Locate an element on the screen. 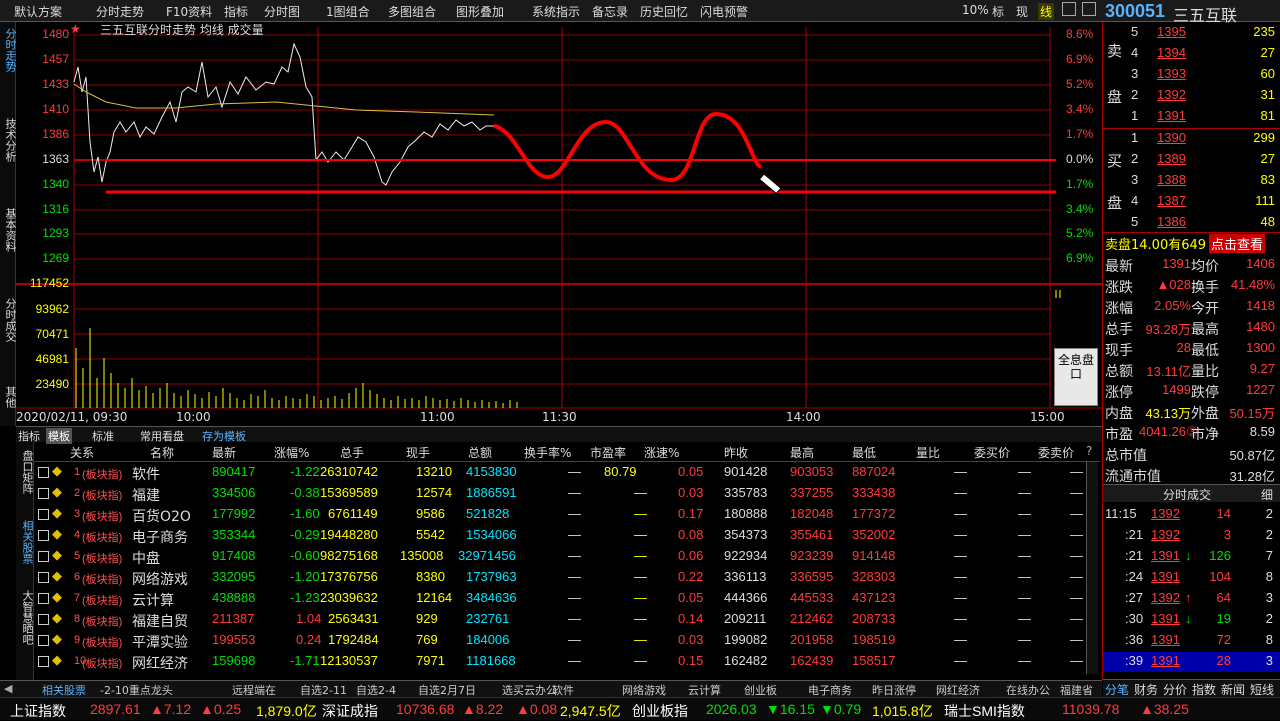  left-tab-tech: 技术分析 is located at coordinates (8, 140).